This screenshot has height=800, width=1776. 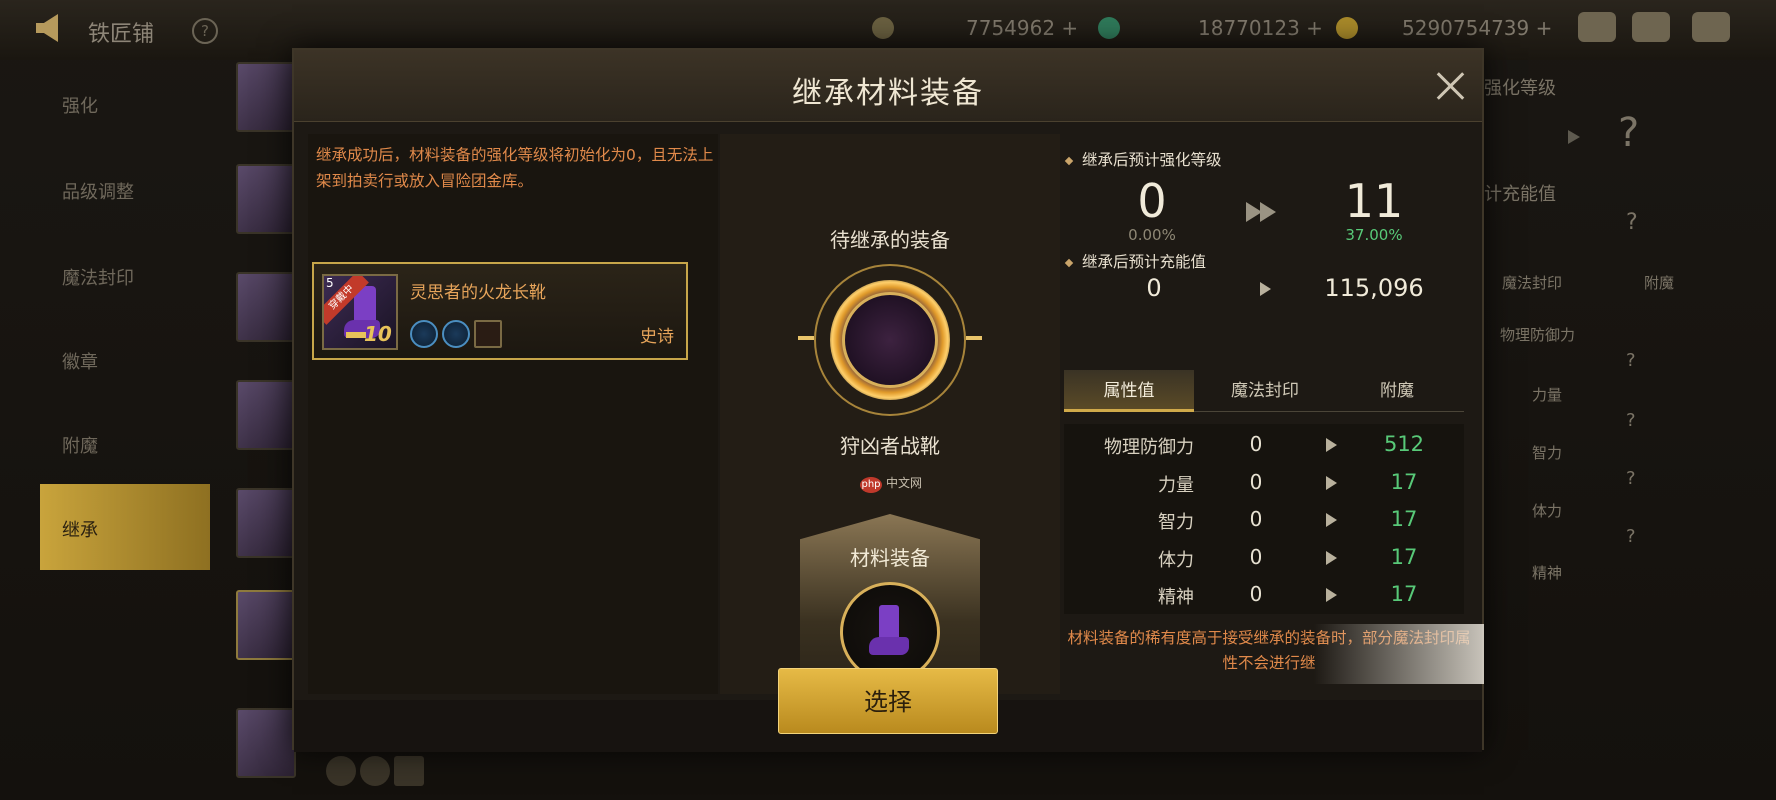 I want to click on enhance-from-percent: 0.00%, so click(x=1152, y=235).